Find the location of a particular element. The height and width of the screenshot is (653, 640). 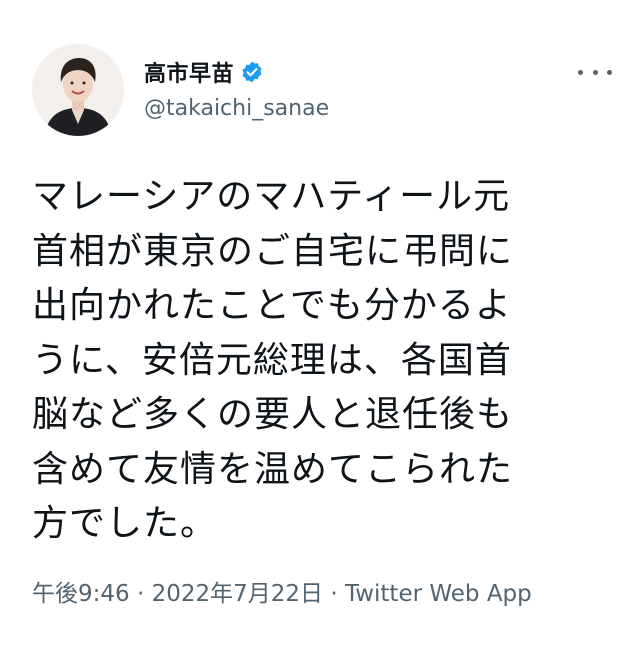

tweet-metadata: 午後9:46 · 2022年7月22日 · Twitter Web App is located at coordinates (312, 594).